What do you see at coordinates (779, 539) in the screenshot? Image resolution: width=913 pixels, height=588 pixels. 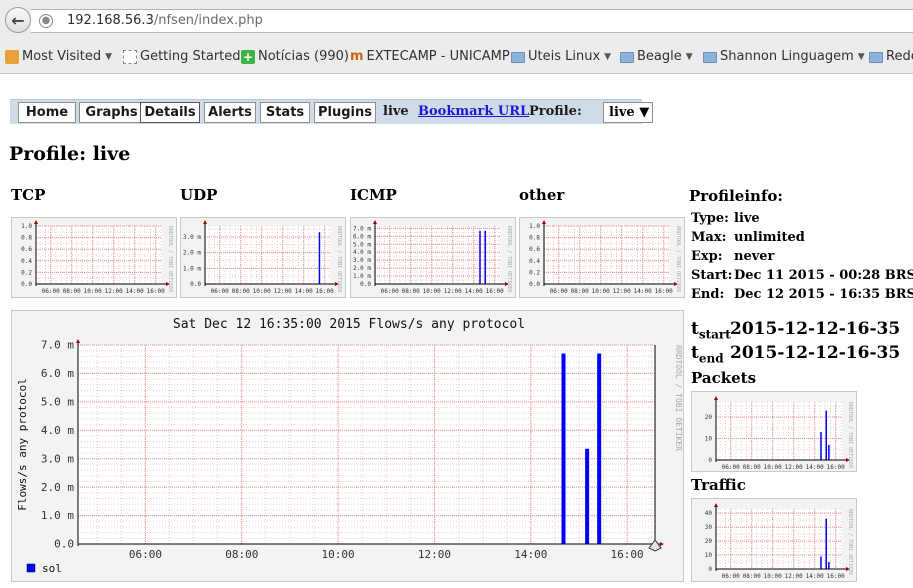 I see `plot-area` at bounding box center [779, 539].